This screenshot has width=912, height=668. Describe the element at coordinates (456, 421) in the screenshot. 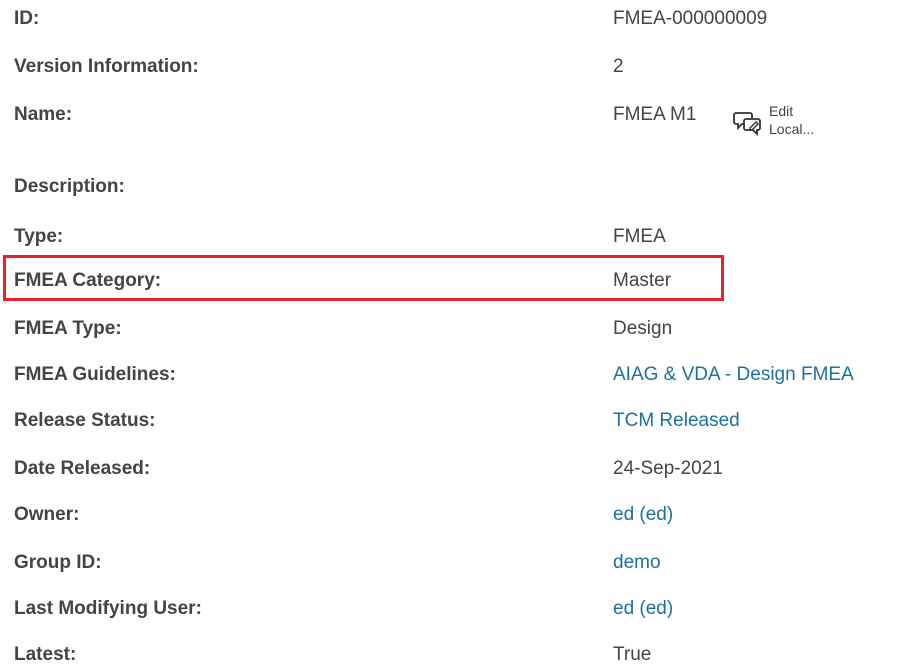

I see `property-row-release-status: Release Status: TCM Released` at that location.